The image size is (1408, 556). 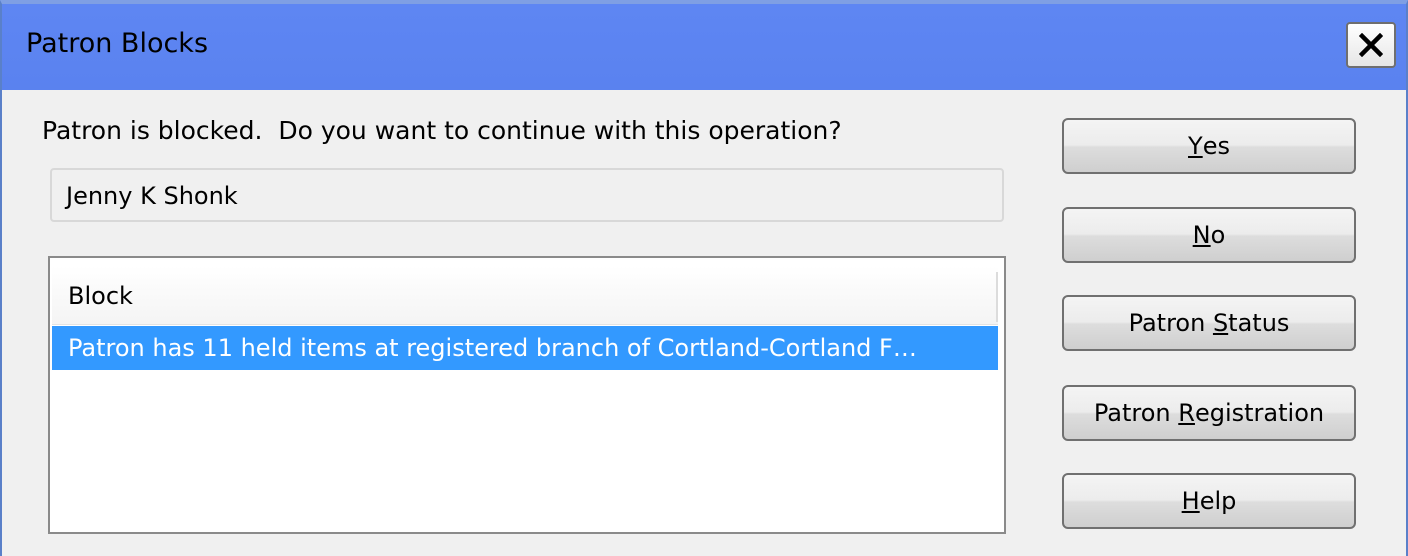 I want to click on patron-status-button: Patron Status, so click(x=1209, y=323).